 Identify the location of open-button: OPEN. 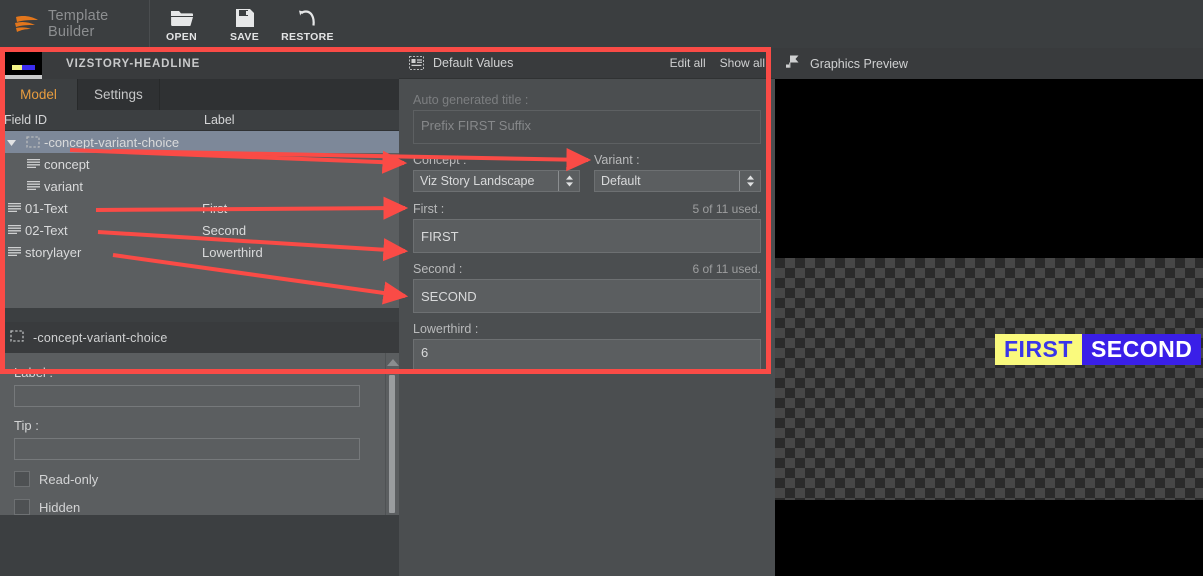
(181, 24).